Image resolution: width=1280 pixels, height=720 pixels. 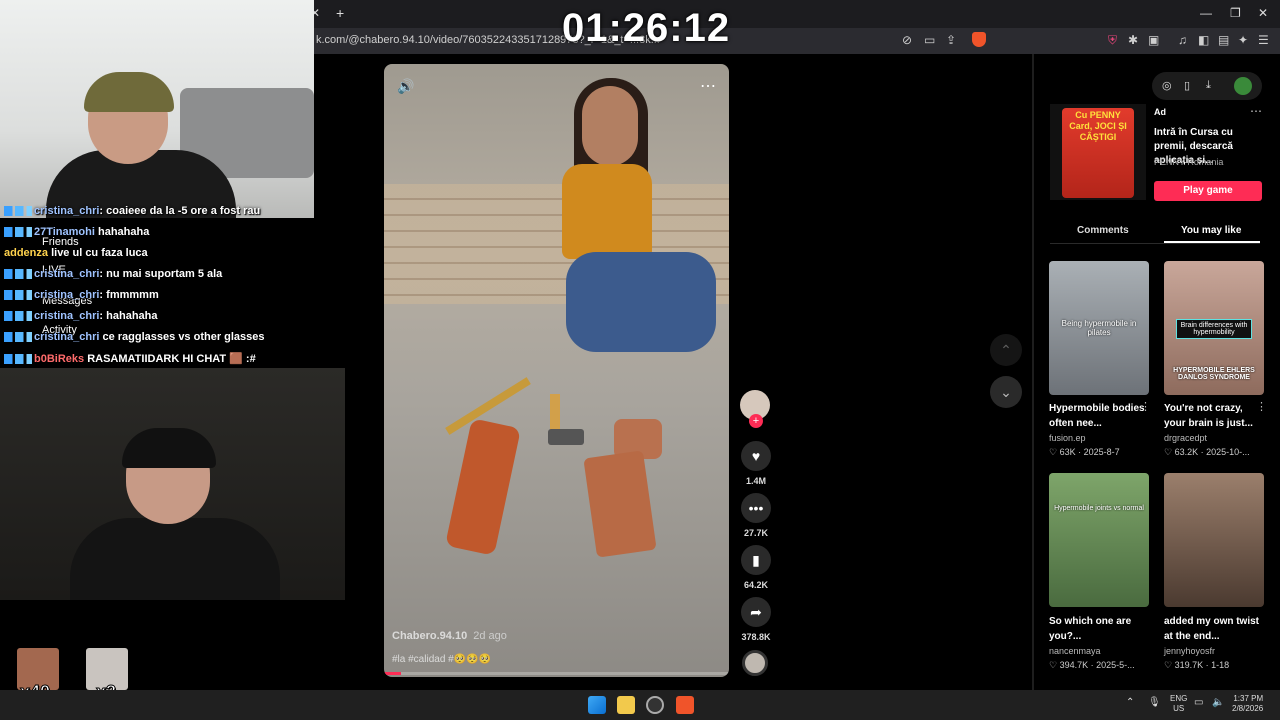 I want to click on network-icon: ▭, so click(x=1198, y=702).